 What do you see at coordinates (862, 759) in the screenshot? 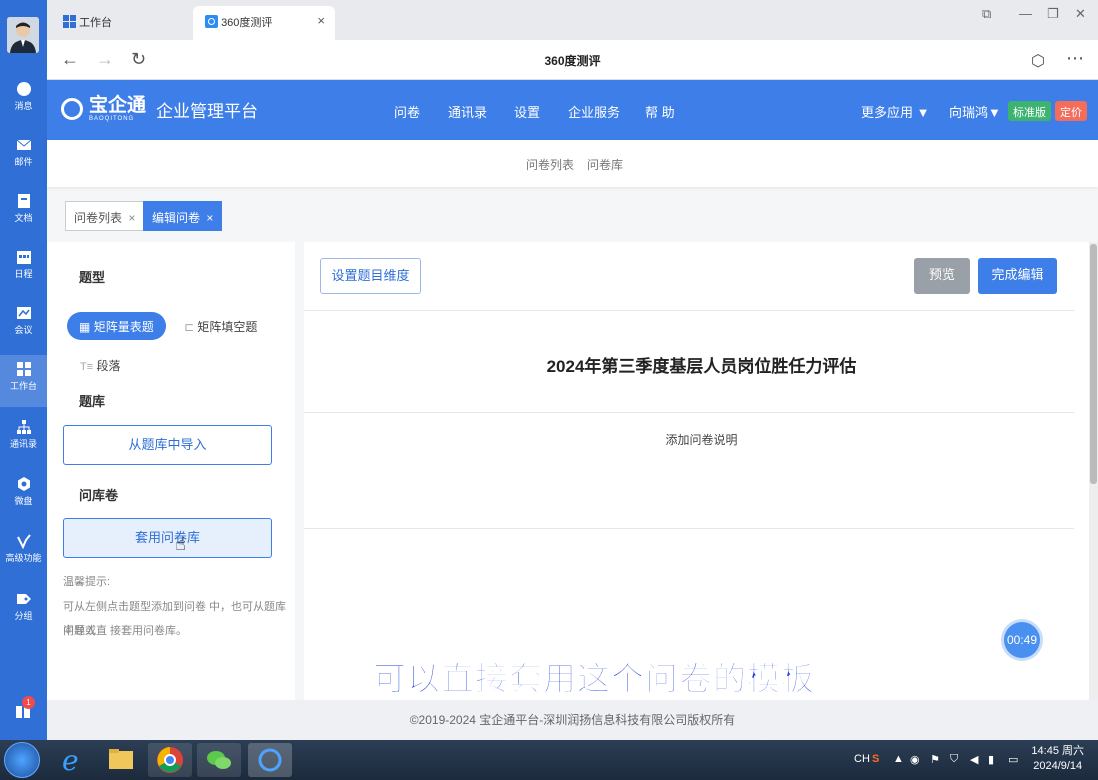
I see `language-indicator: CH` at bounding box center [862, 759].